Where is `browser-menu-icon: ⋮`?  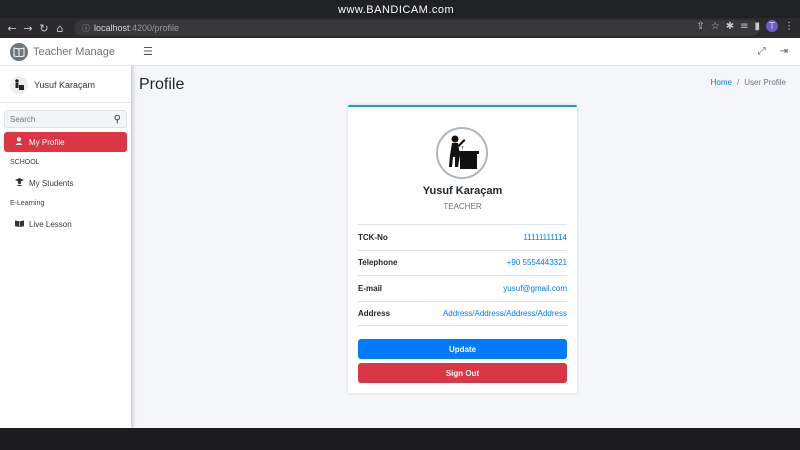
browser-menu-icon: ⋮ is located at coordinates (789, 26).